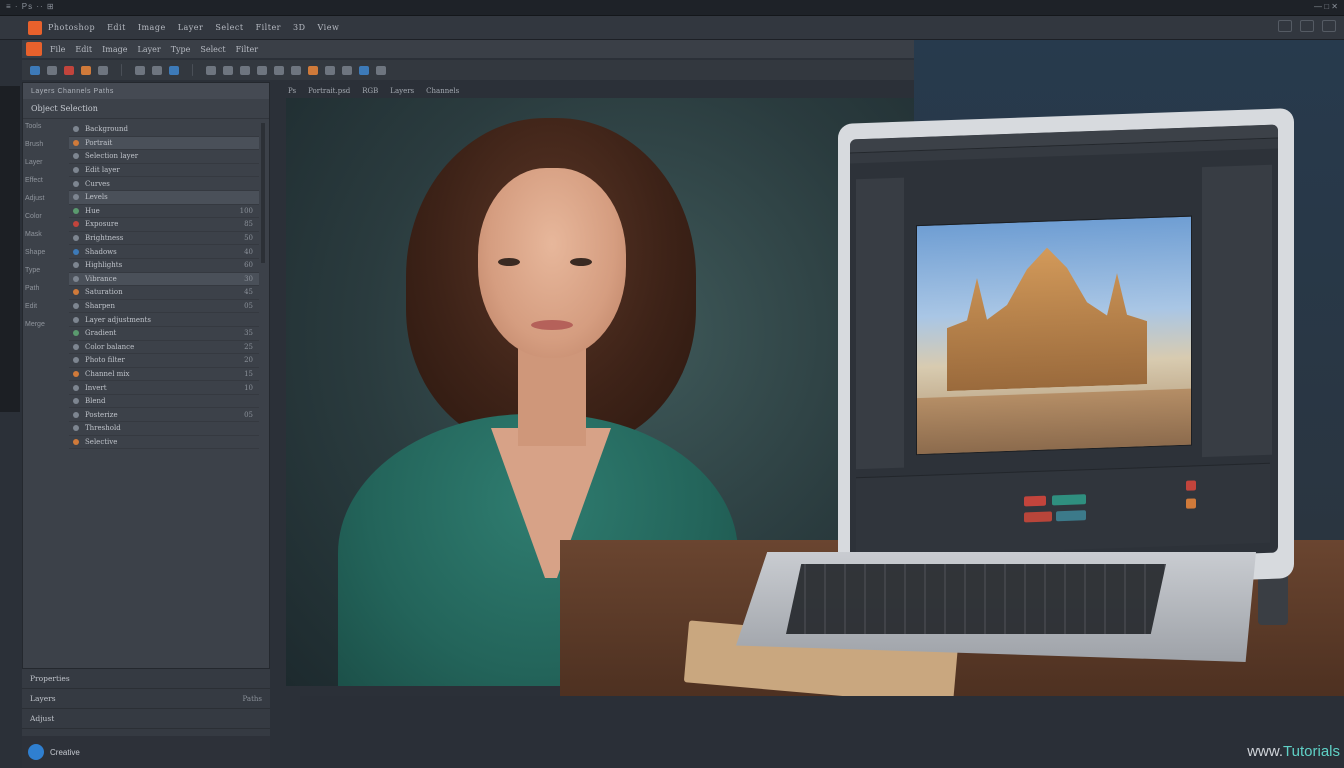 Image resolution: width=1344 pixels, height=768 pixels. I want to click on menu-item: Filter, so click(268, 27).